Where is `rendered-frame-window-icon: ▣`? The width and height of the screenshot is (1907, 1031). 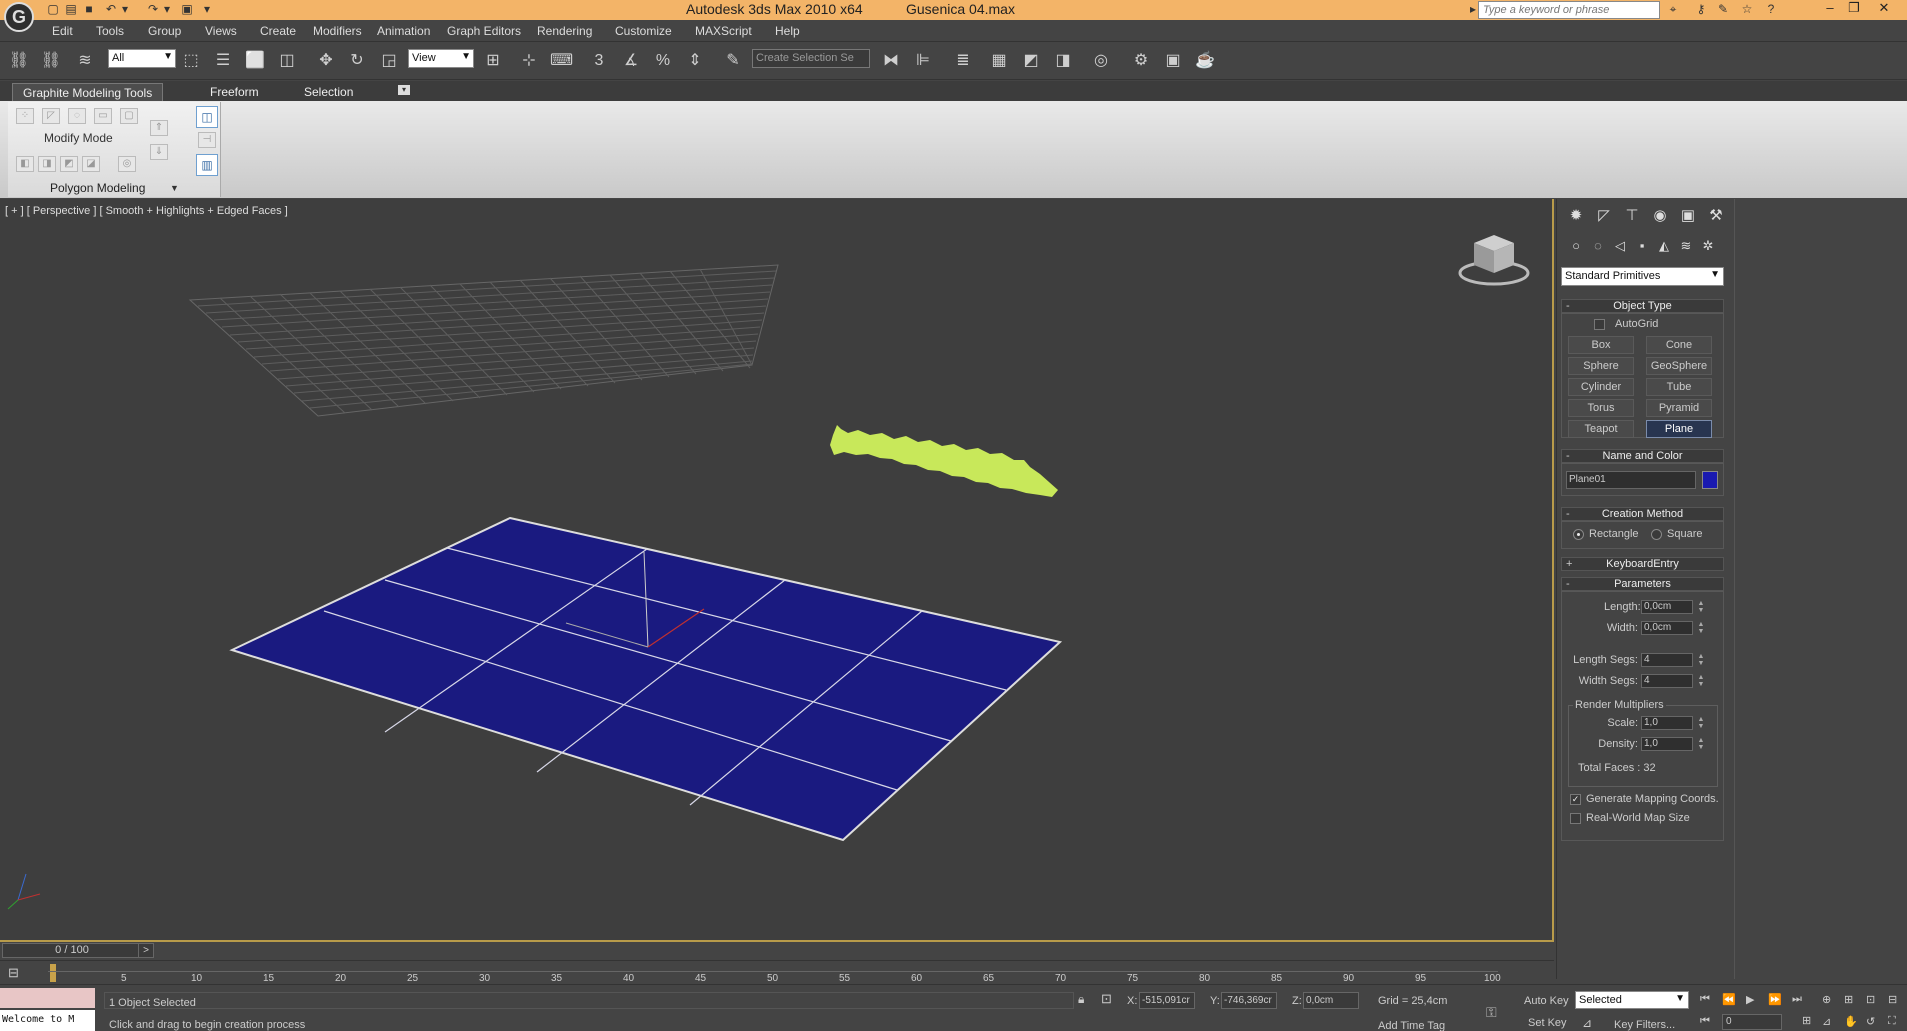 rendered-frame-window-icon: ▣ is located at coordinates (1173, 61).